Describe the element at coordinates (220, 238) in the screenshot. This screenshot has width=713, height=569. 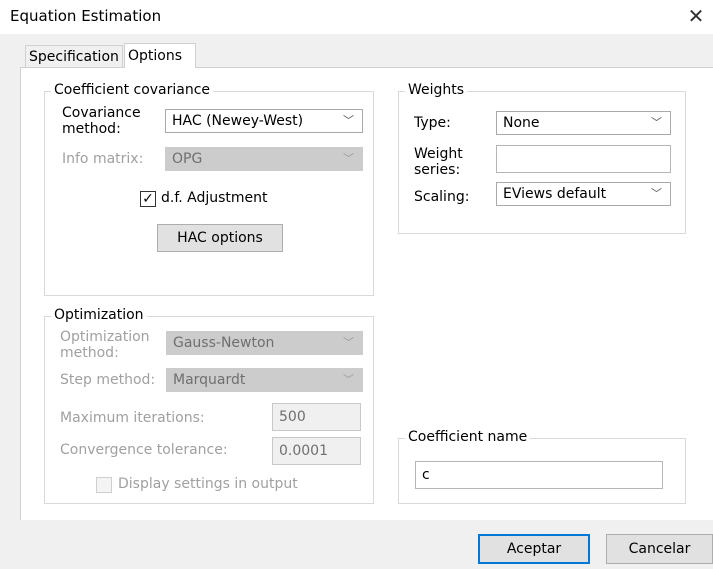
I see `hac-options-button: HAC options` at that location.